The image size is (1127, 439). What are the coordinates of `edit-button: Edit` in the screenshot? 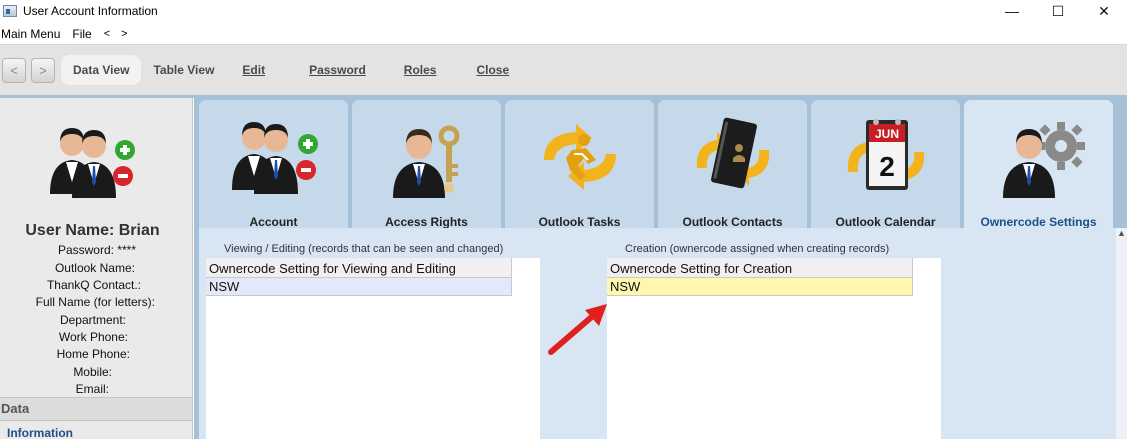 It's located at (251, 70).